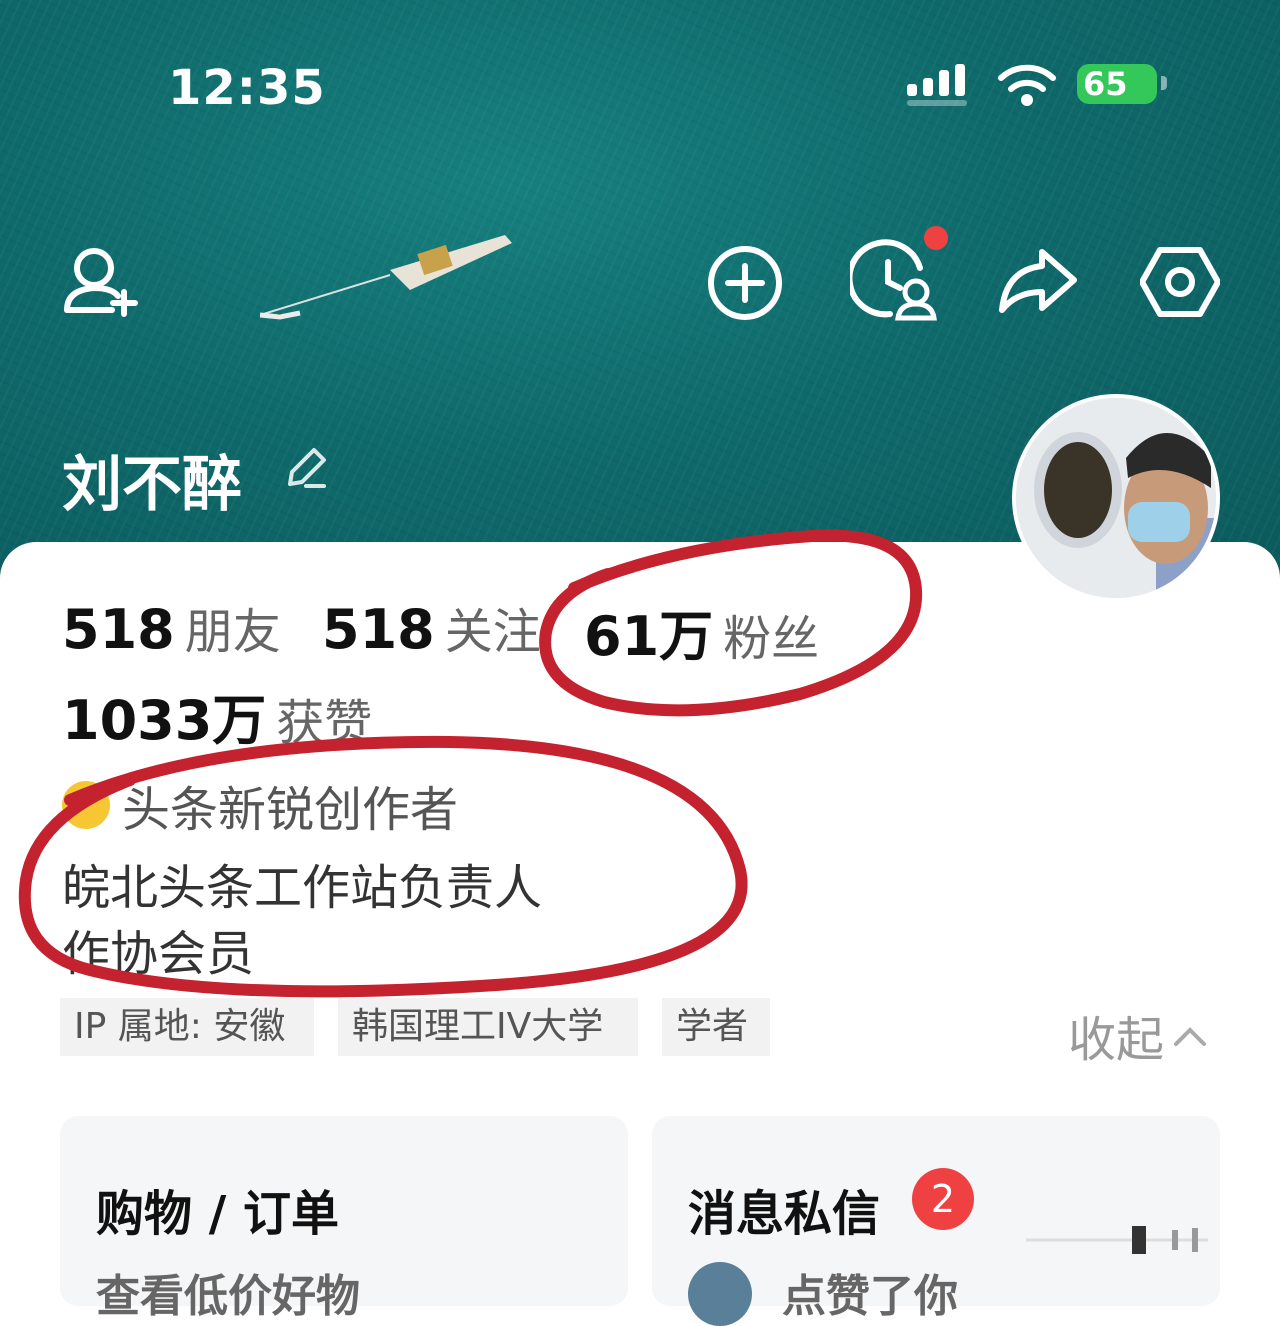 The height and width of the screenshot is (1326, 1280). I want to click on messages-title: 消息私信, so click(784, 1214).